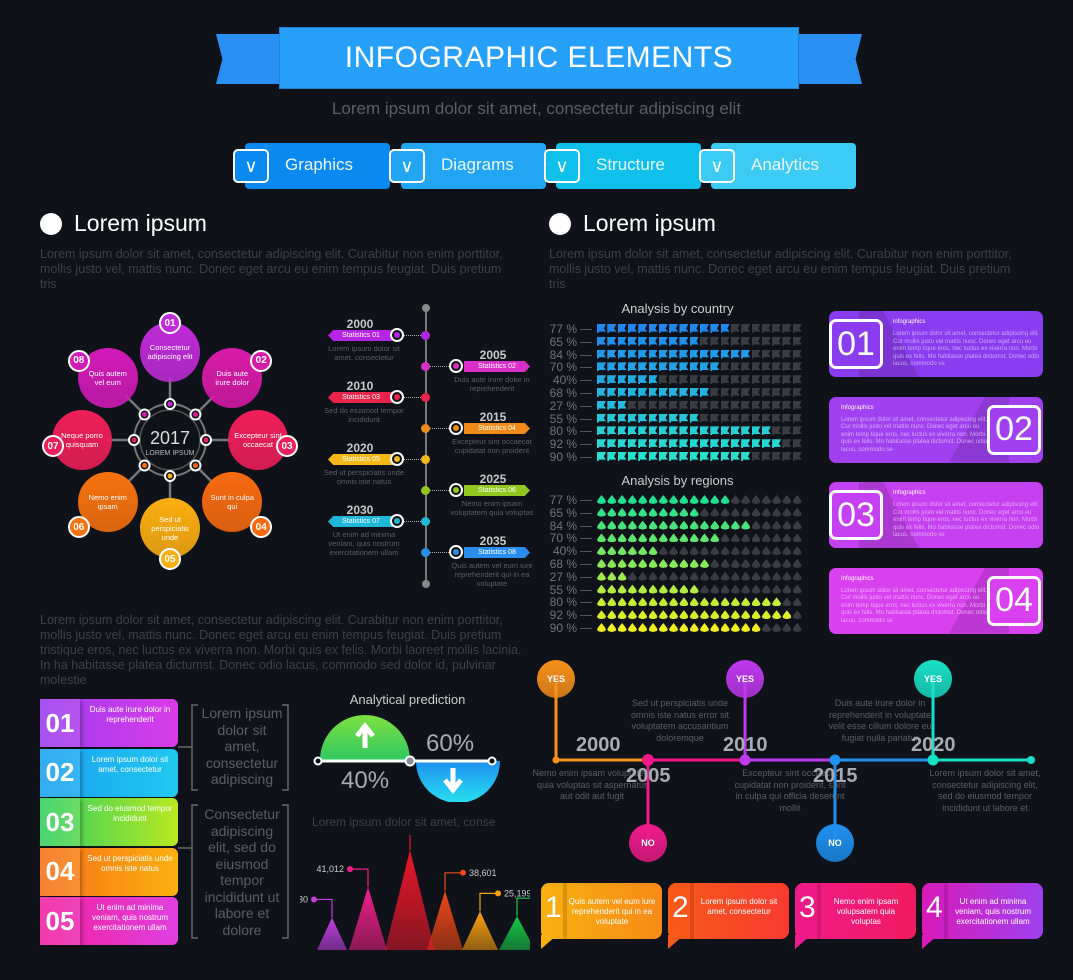  What do you see at coordinates (107, 377) in the screenshot?
I see `petal-text: Quis autem vel eum` at bounding box center [107, 377].